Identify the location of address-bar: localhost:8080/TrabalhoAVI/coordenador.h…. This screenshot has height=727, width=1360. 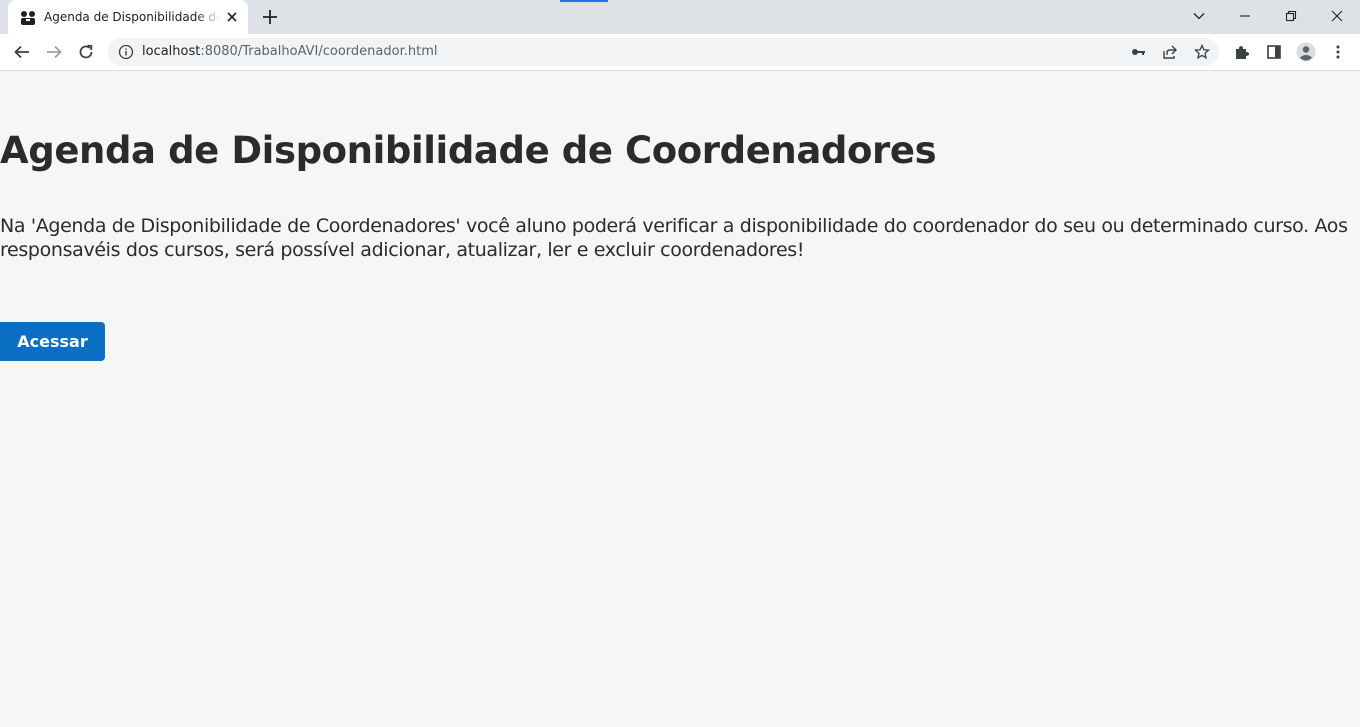
(663, 52).